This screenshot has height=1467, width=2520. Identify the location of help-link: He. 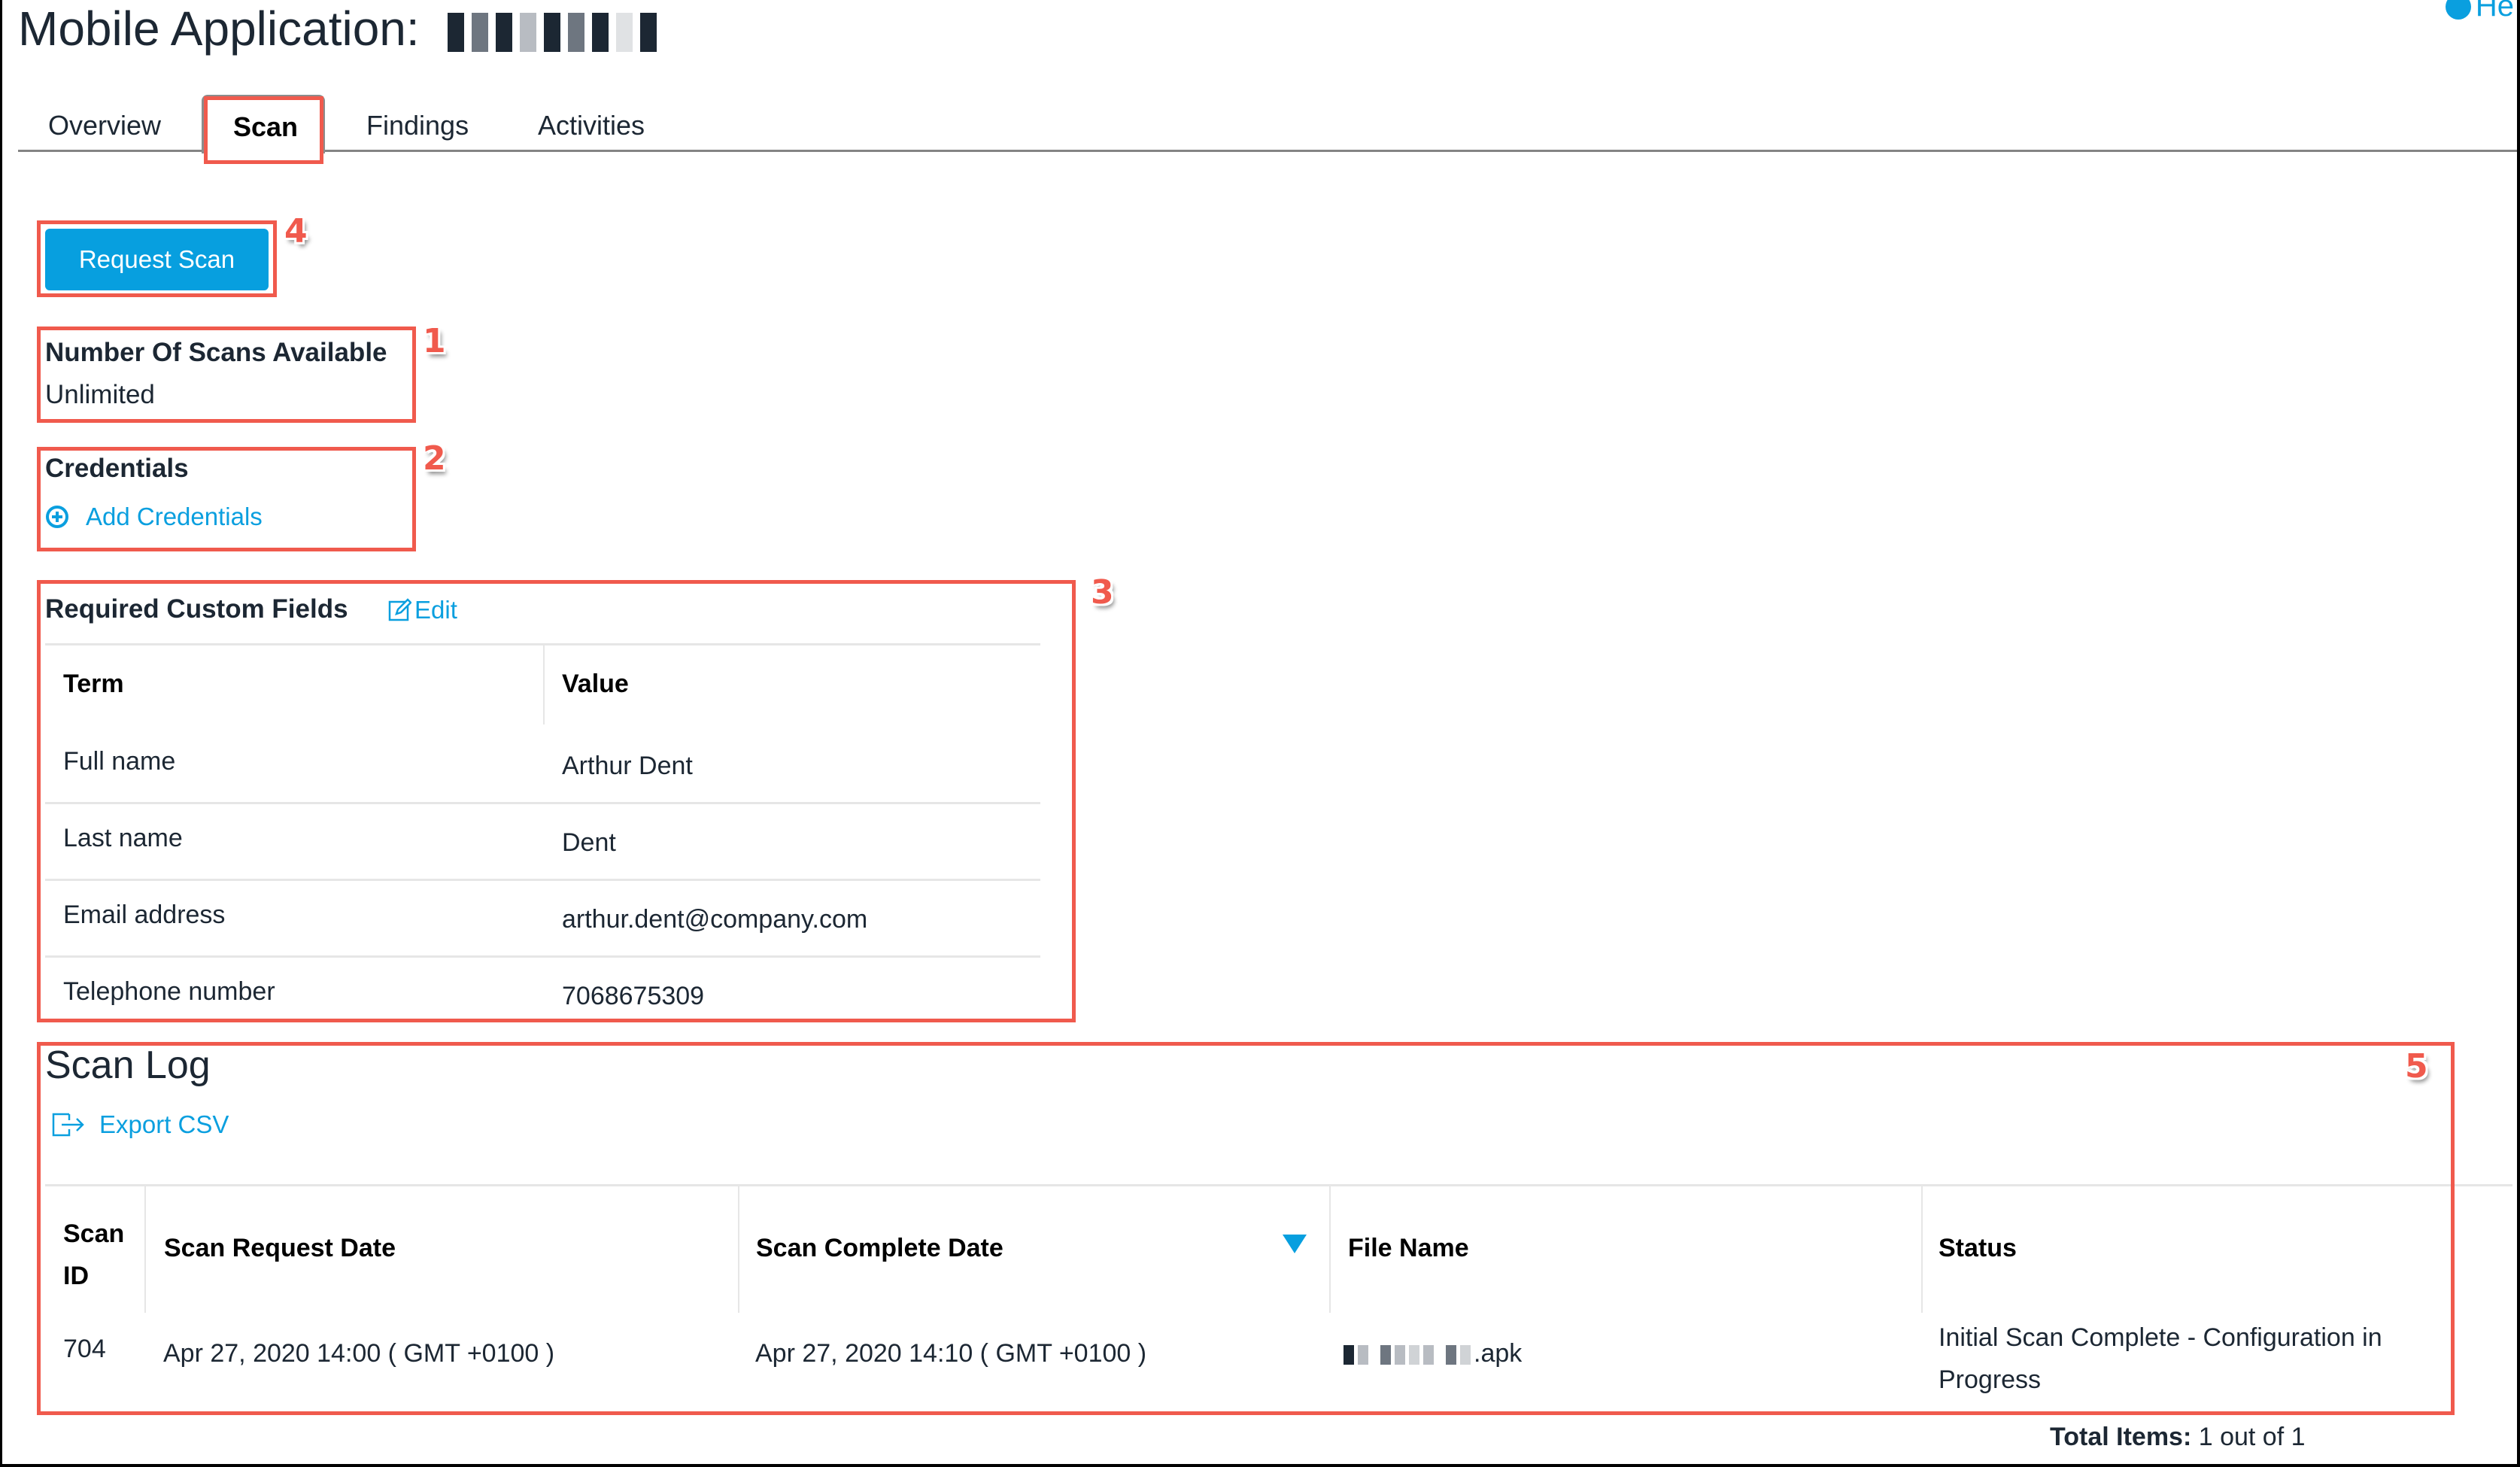
(2479, 12).